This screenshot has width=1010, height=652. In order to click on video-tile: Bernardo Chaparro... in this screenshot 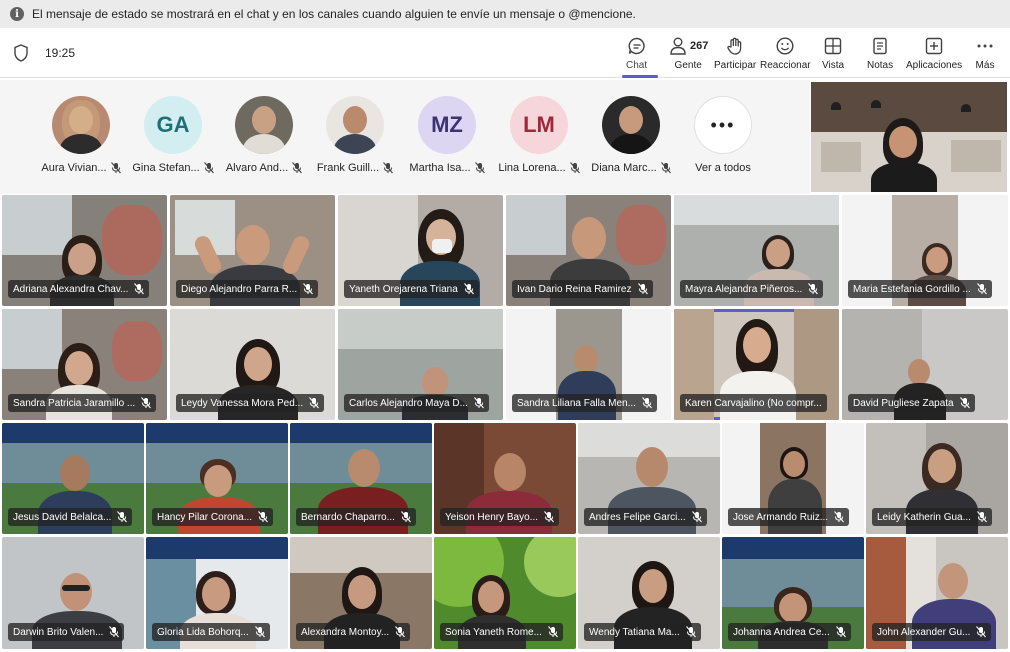, I will do `click(361, 478)`.